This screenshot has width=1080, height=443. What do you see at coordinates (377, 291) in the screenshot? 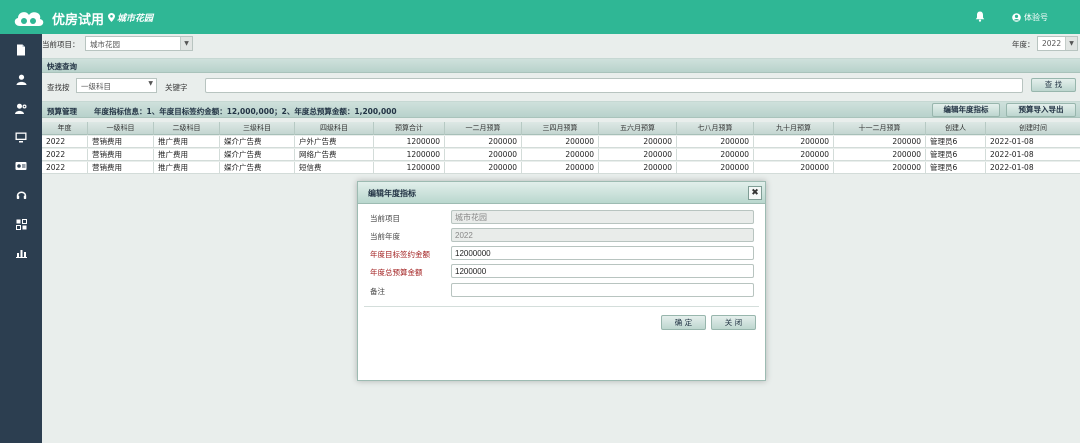
I see `remark-label: 备注` at bounding box center [377, 291].